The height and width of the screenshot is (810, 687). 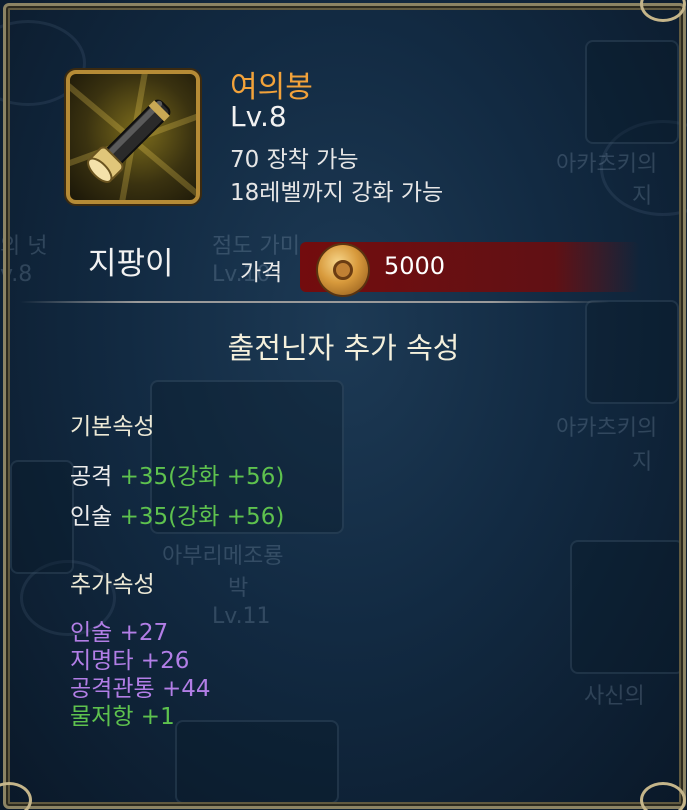 What do you see at coordinates (131, 264) in the screenshot?
I see `item-category: 지팡이` at bounding box center [131, 264].